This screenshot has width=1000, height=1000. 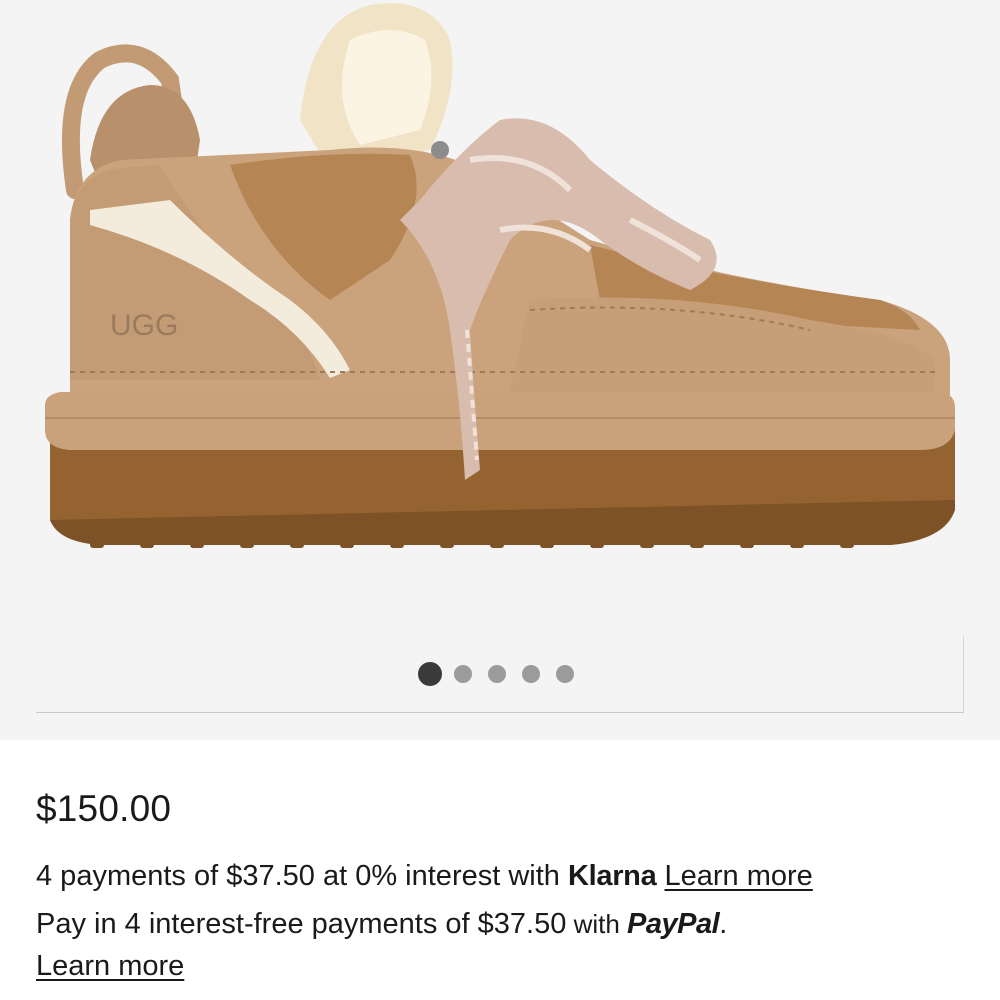 What do you see at coordinates (739, 876) in the screenshot?
I see `klarna-learn-more-link: Learn more` at bounding box center [739, 876].